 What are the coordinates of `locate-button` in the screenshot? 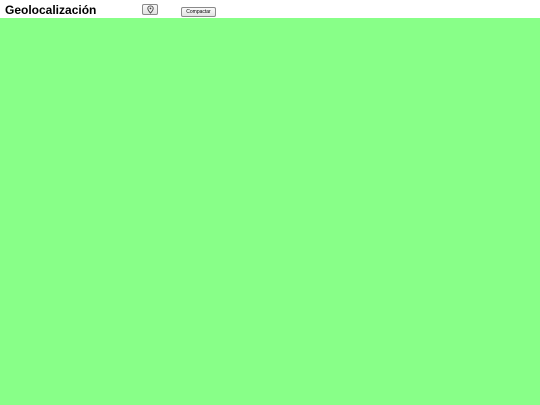 It's located at (150, 9).